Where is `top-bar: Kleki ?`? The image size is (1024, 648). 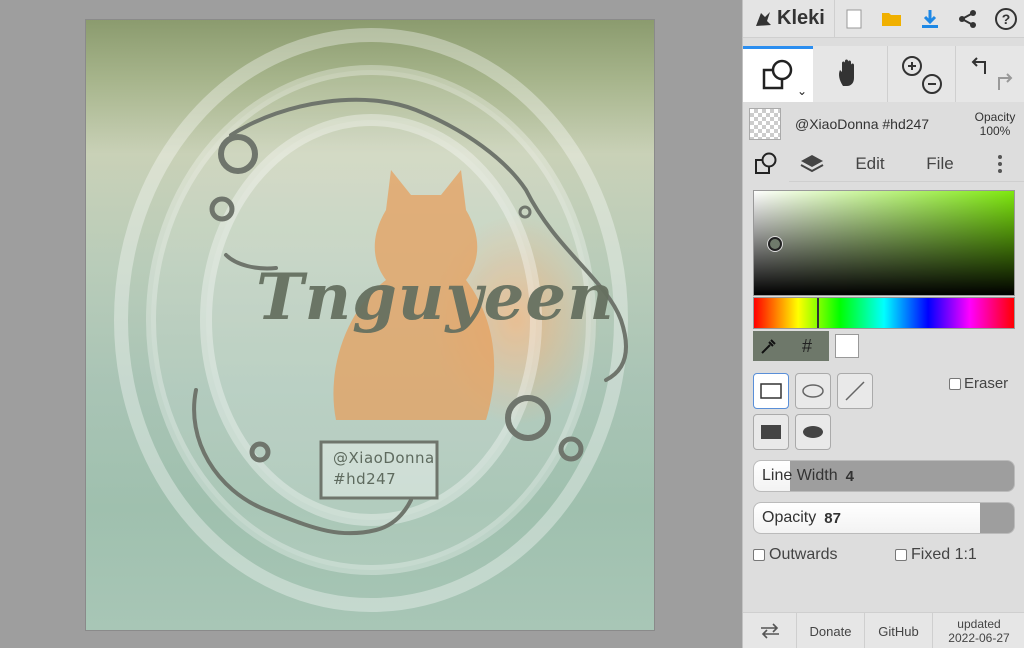 top-bar: Kleki ? is located at coordinates (883, 19).